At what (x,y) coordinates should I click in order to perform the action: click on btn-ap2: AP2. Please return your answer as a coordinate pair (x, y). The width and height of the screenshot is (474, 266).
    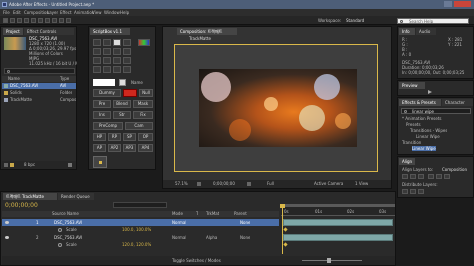
    Looking at the image, I should click on (114, 148).